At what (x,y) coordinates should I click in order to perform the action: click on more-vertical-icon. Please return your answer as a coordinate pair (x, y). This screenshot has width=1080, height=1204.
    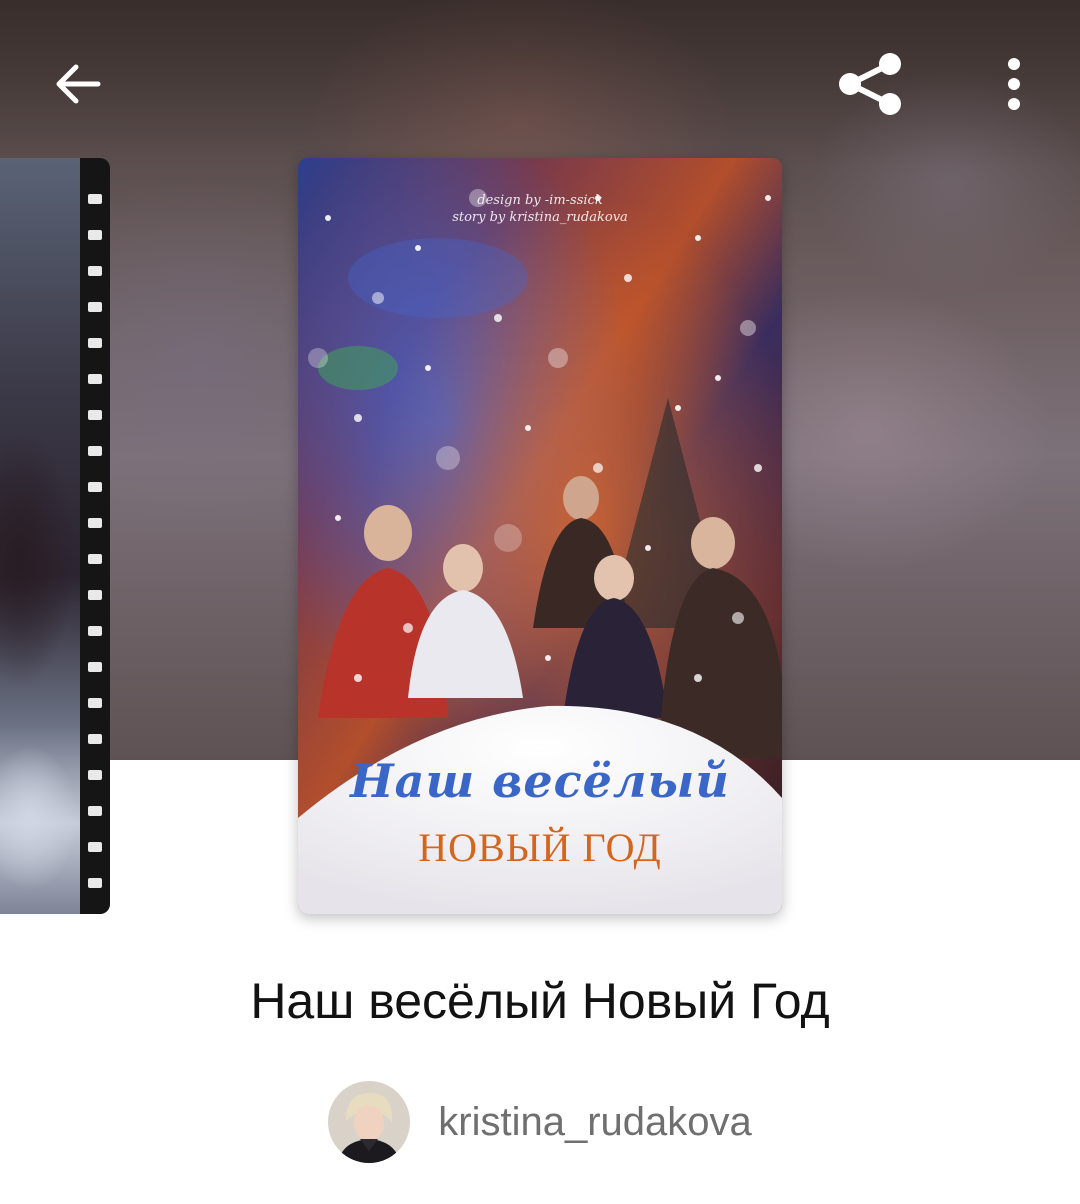
    Looking at the image, I should click on (1014, 84).